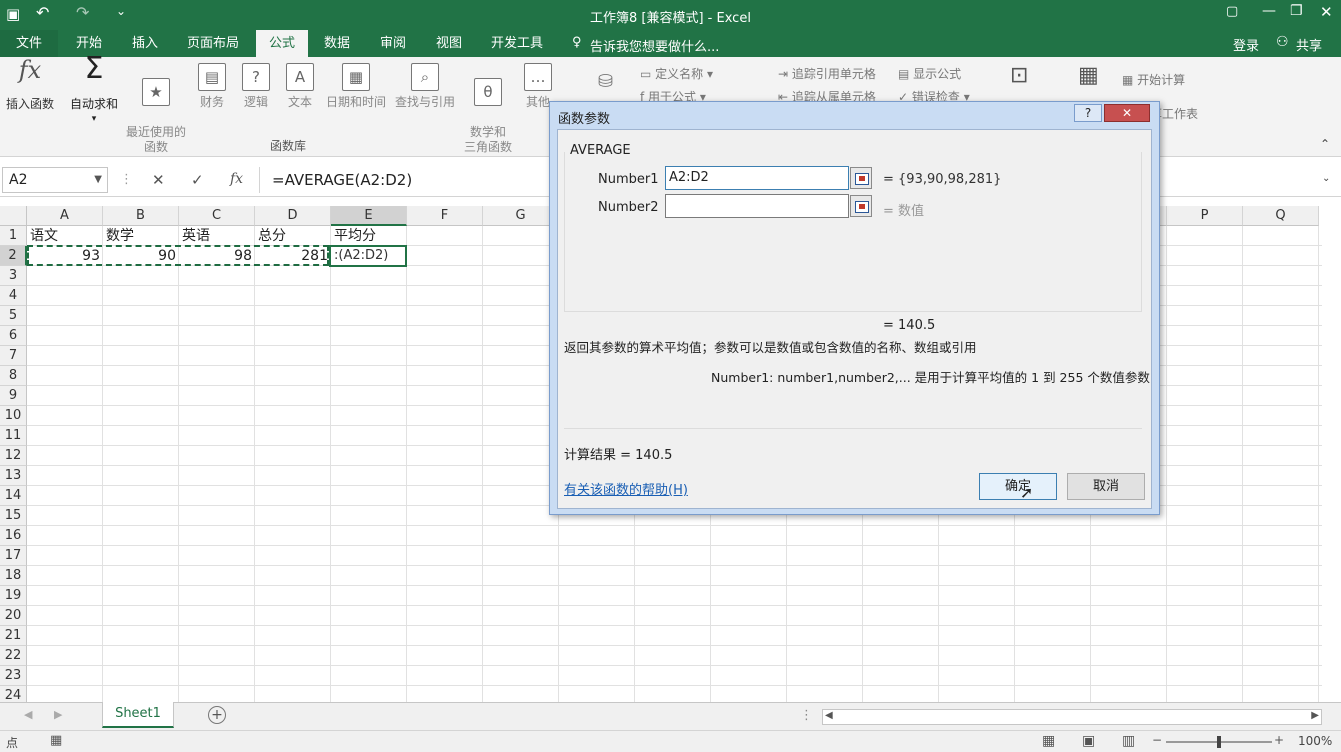 This screenshot has width=1341, height=752. Describe the element at coordinates (1048, 741) in the screenshot. I see `normal-view-icon: ▦` at that location.